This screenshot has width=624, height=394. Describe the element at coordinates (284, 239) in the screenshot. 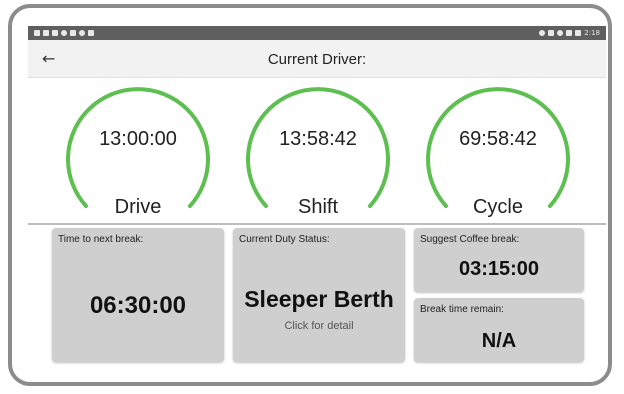

I see `duty-status-caption: Current Duty Status:` at that location.